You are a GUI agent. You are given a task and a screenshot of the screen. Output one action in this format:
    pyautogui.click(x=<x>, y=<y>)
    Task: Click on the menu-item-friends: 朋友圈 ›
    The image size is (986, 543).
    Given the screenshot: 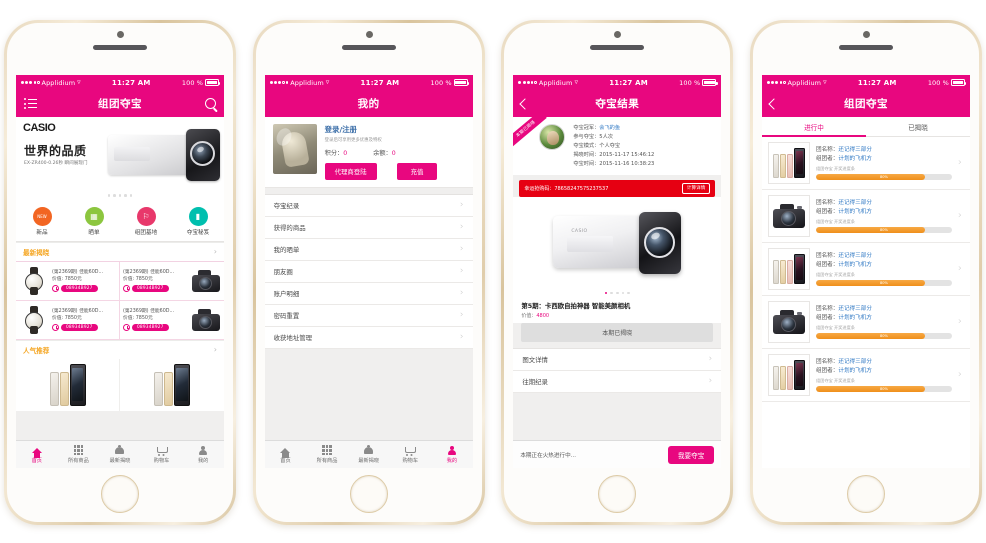 What is the action you would take?
    pyautogui.click(x=368, y=272)
    